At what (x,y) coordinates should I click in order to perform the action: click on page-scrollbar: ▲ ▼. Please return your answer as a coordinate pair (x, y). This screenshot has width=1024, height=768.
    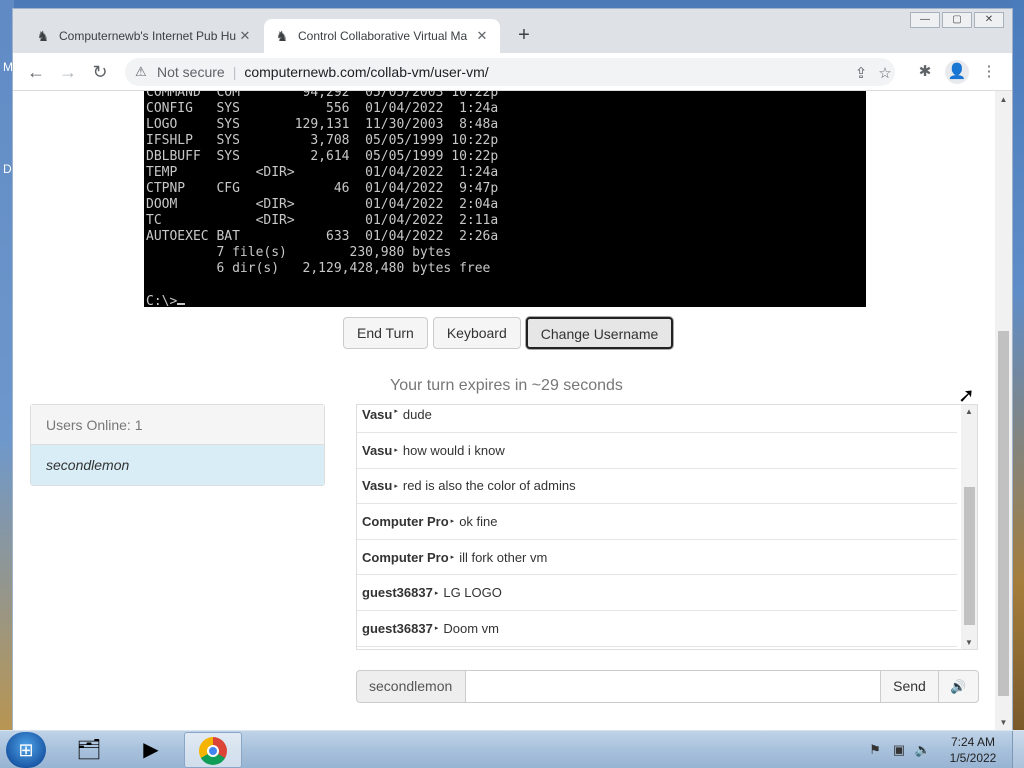
    Looking at the image, I should click on (1003, 411).